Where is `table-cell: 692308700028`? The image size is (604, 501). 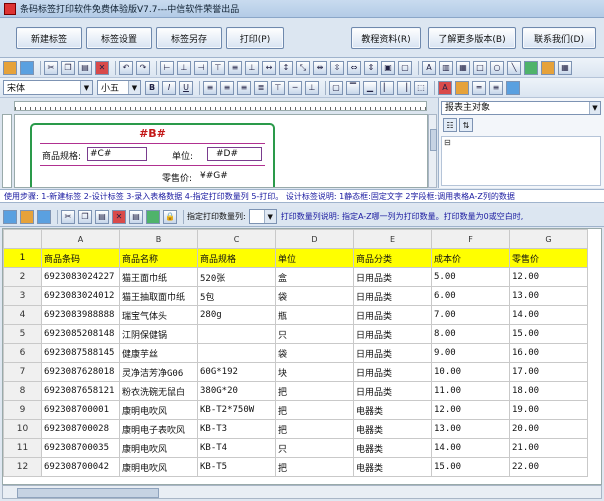
table-cell: 692308700028 is located at coordinates (80, 429).